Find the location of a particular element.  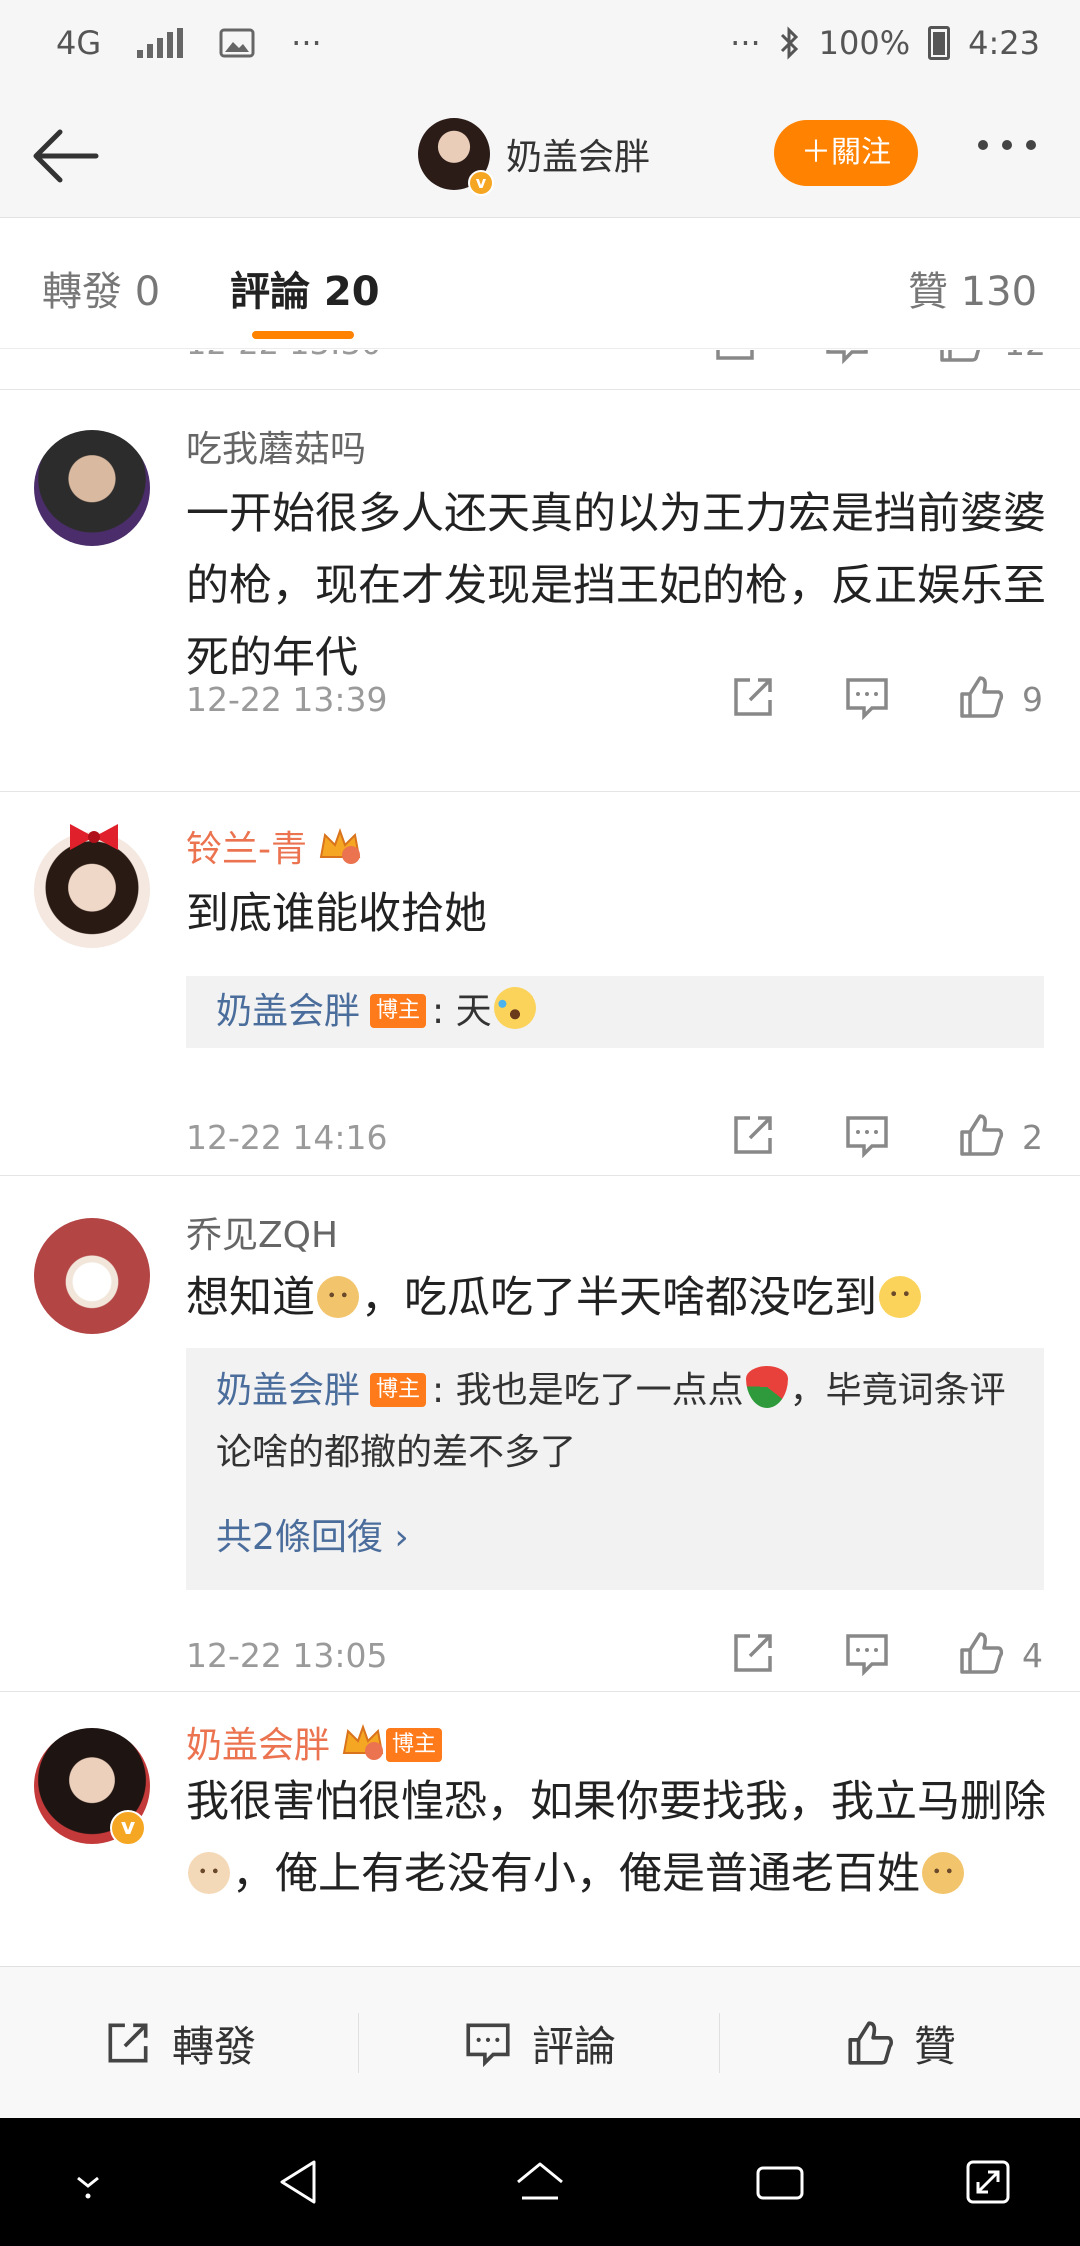

comment-author-name: 铃兰-青 is located at coordinates (246, 849).